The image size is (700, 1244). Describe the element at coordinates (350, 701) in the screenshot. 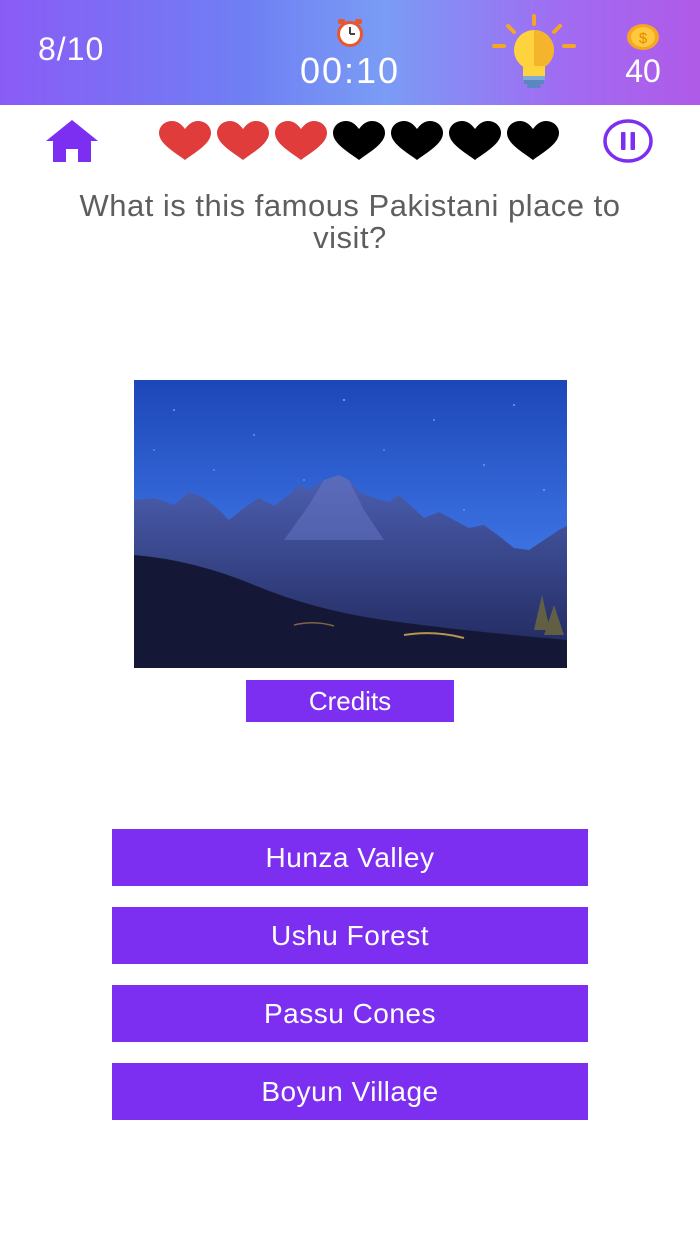

I see `credits-button: Credits` at that location.